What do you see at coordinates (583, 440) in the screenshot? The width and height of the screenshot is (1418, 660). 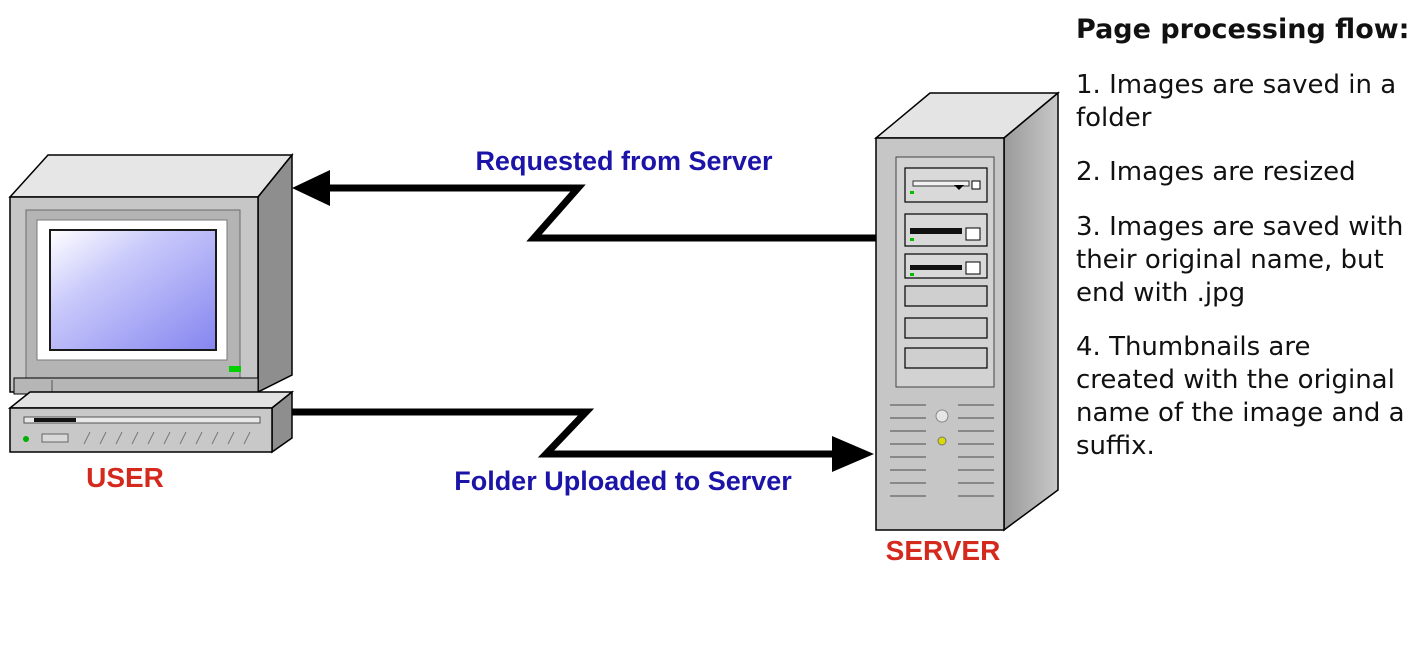 I see `upload-arrow` at bounding box center [583, 440].